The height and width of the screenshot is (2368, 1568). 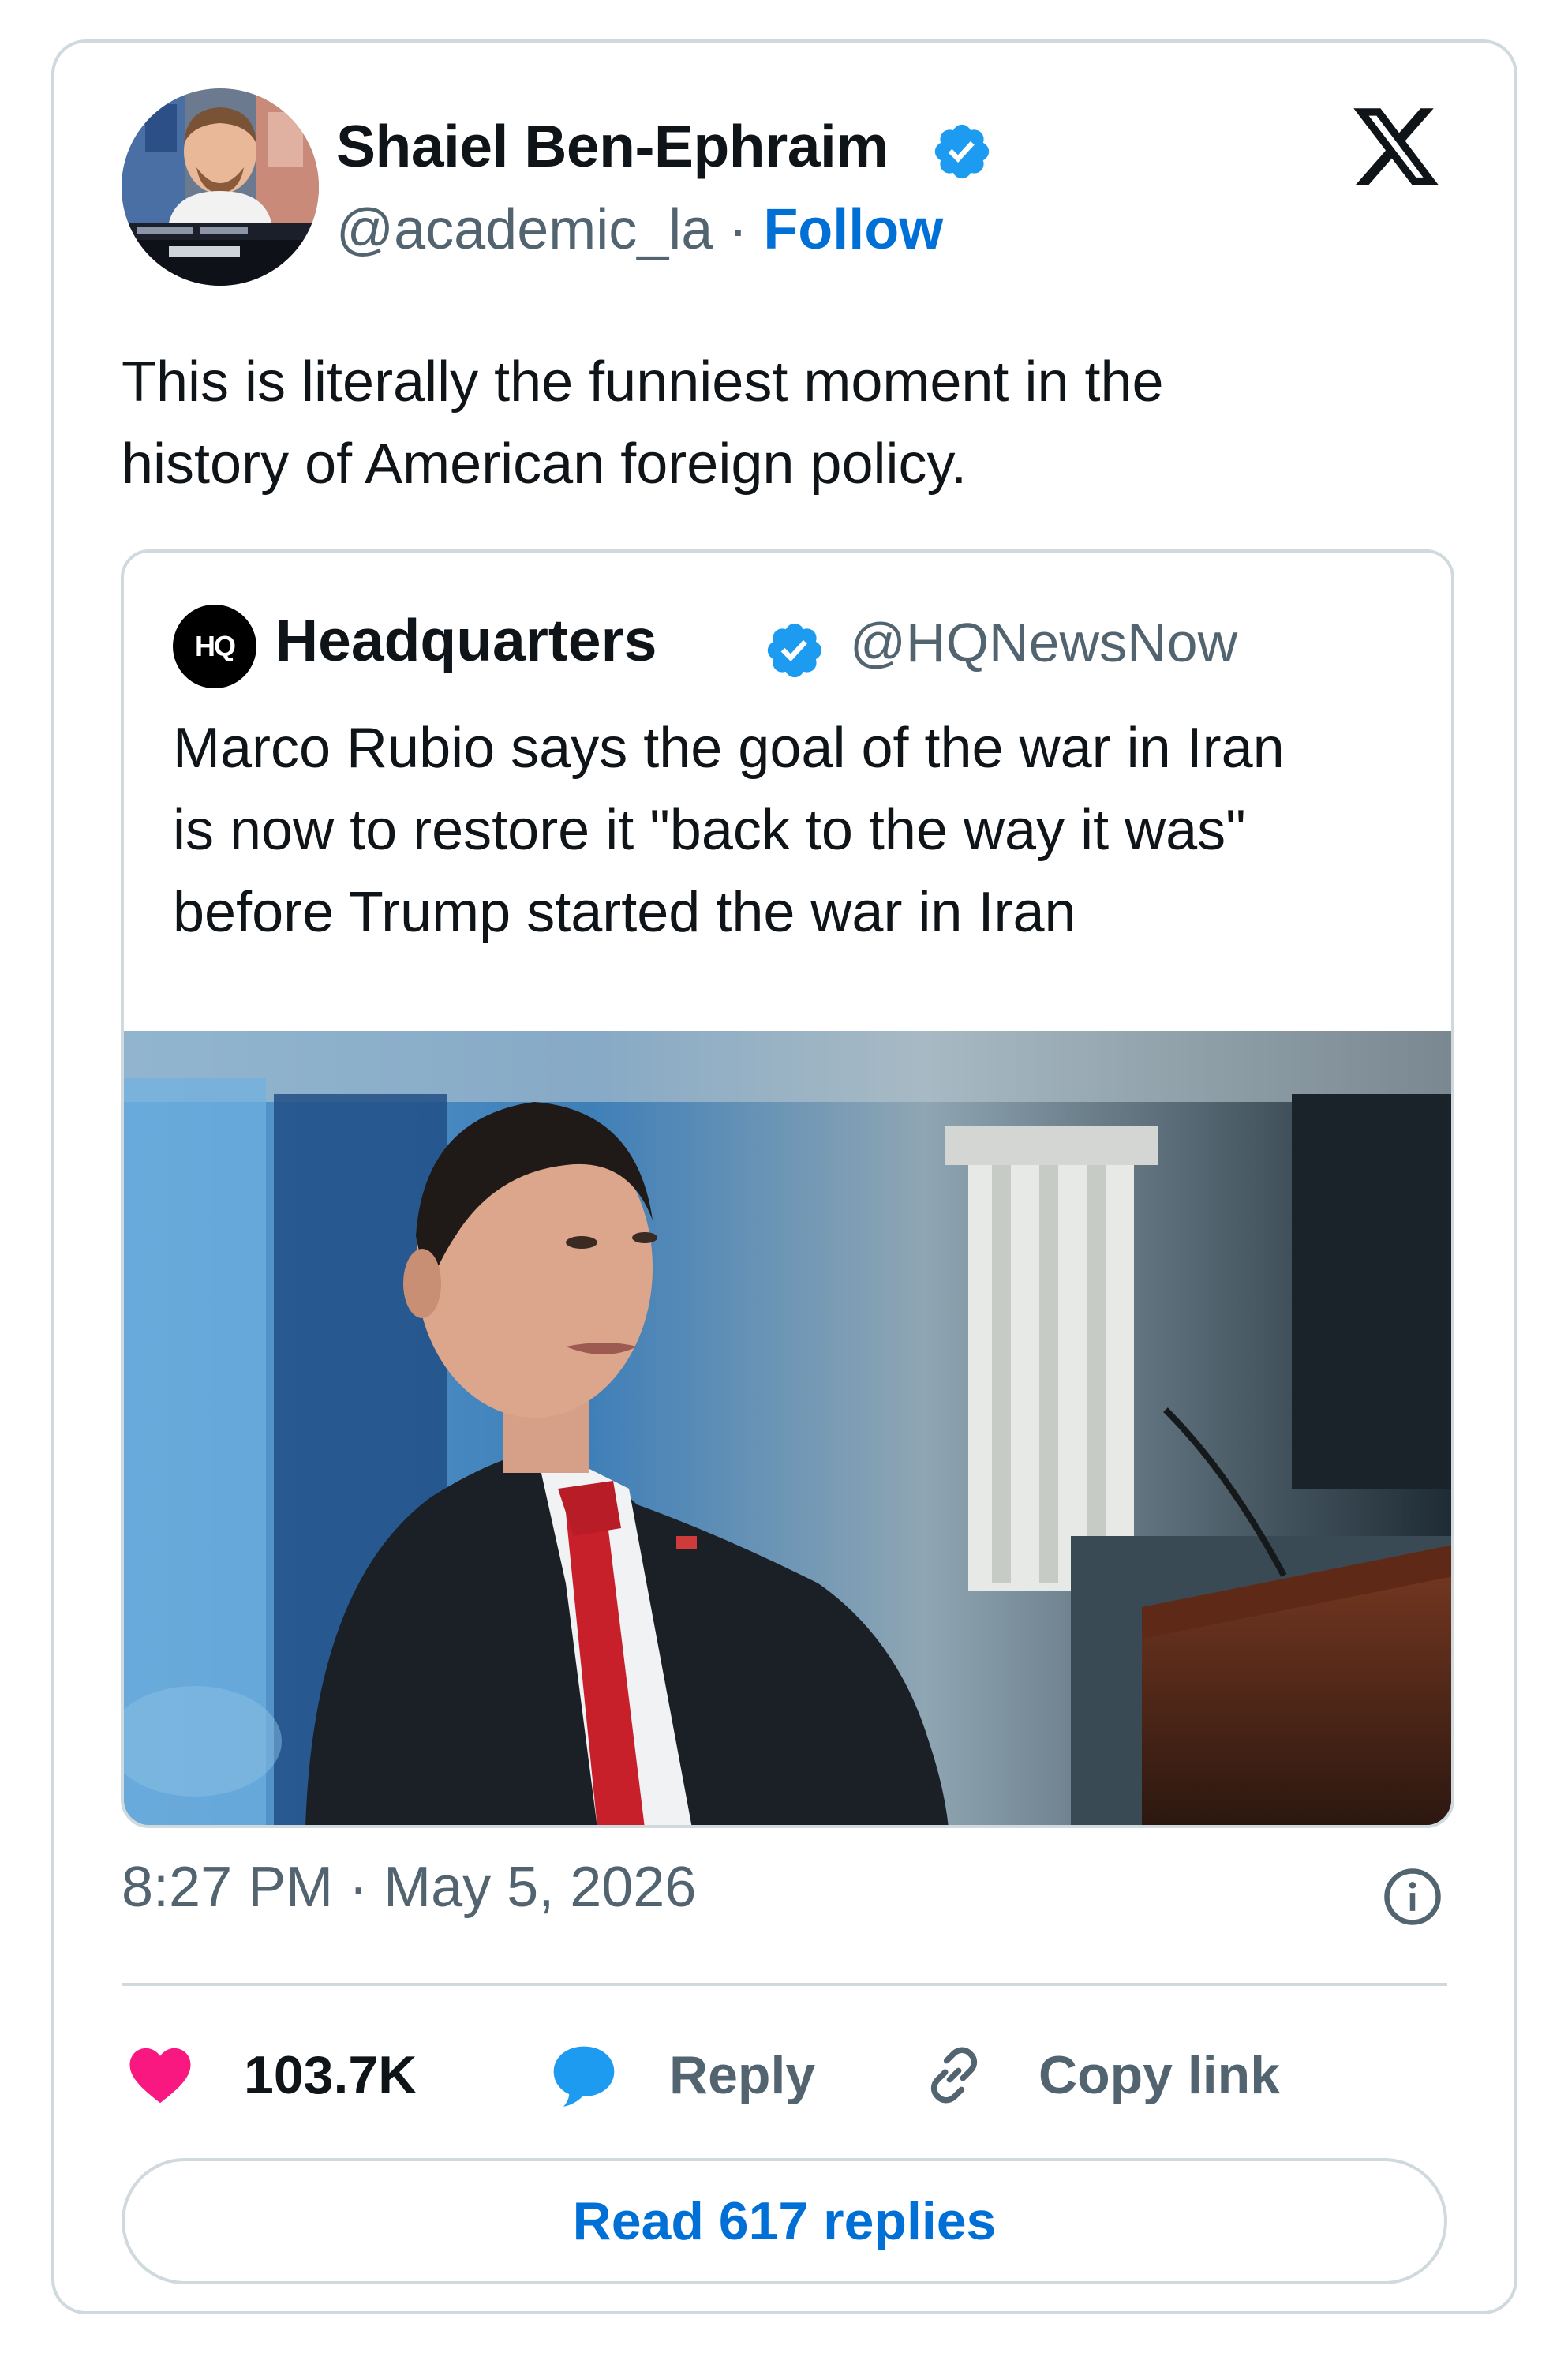 What do you see at coordinates (409, 1887) in the screenshot?
I see `tweet-timestamp: 8:27 PM · May 5, 2026` at bounding box center [409, 1887].